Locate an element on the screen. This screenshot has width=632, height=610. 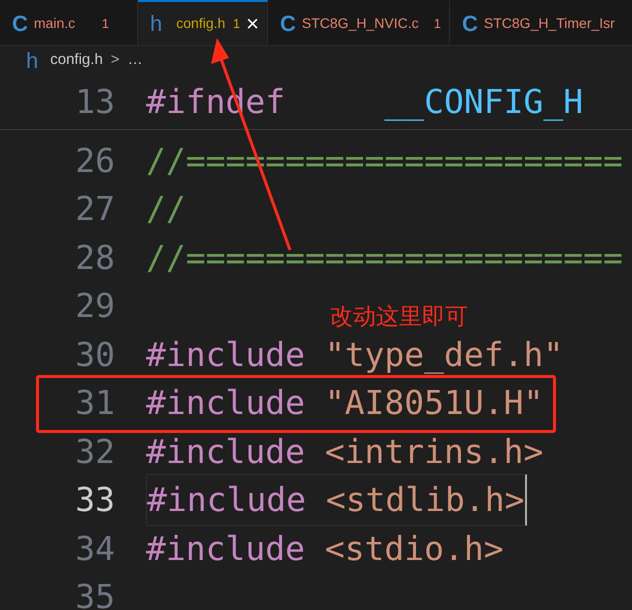
breadcrumb-item: config.h is located at coordinates (76, 60).